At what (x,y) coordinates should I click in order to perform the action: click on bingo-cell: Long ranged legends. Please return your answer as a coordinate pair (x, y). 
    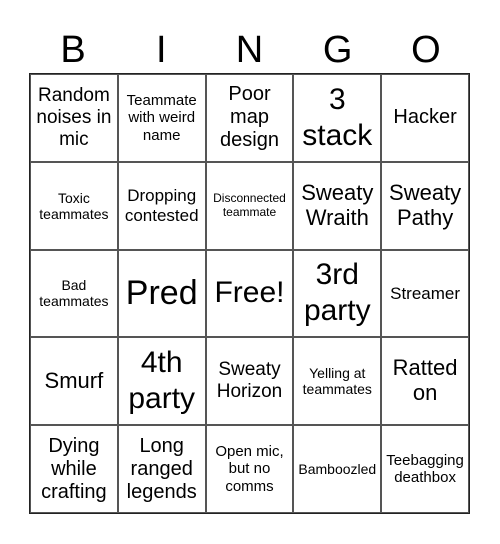
    Looking at the image, I should click on (161, 469).